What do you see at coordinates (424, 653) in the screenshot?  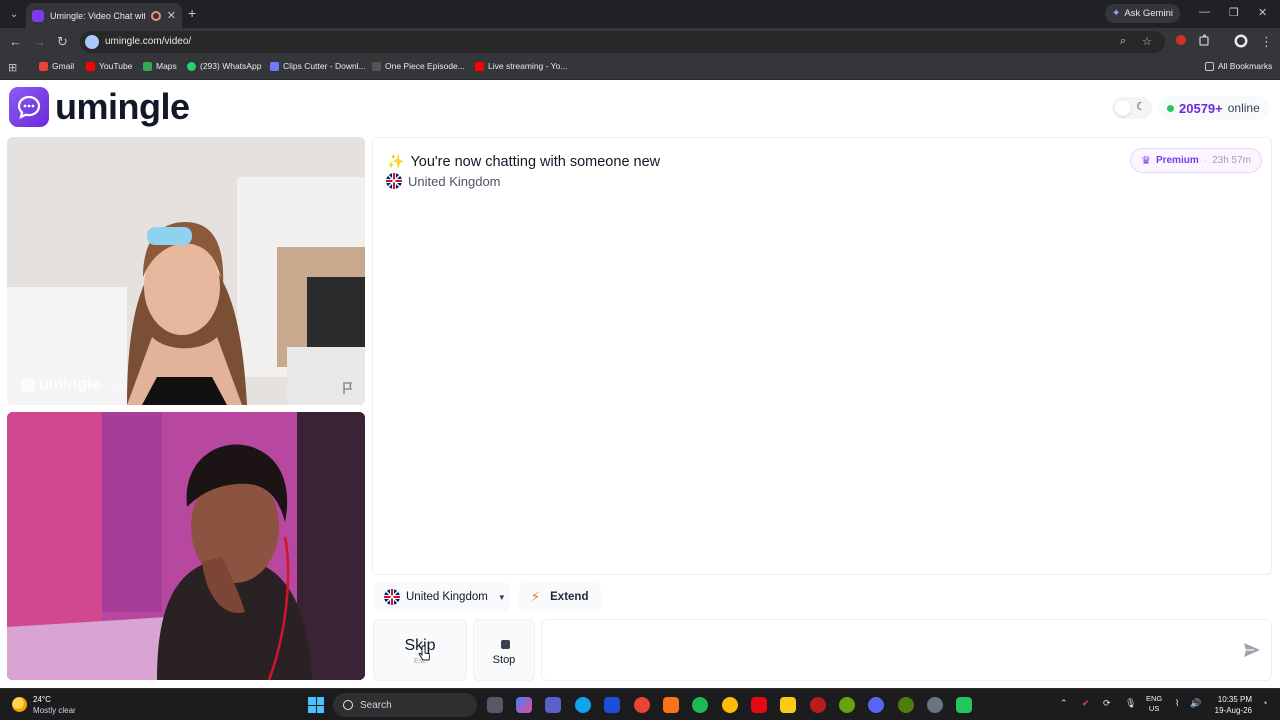 I see `mouse-pointer-hand-icon` at bounding box center [424, 653].